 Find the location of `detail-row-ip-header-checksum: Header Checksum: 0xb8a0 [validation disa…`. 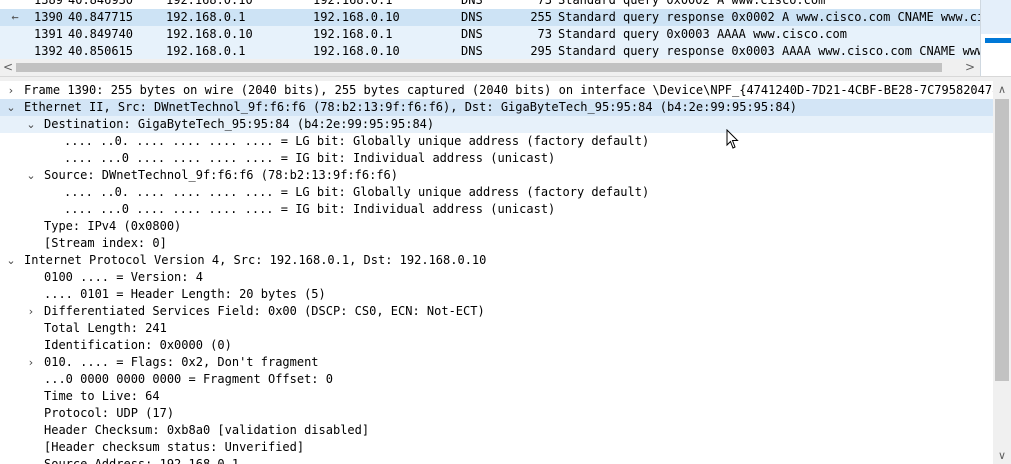

detail-row-ip-header-checksum: Header Checksum: 0xb8a0 [validation disa… is located at coordinates (496, 430).